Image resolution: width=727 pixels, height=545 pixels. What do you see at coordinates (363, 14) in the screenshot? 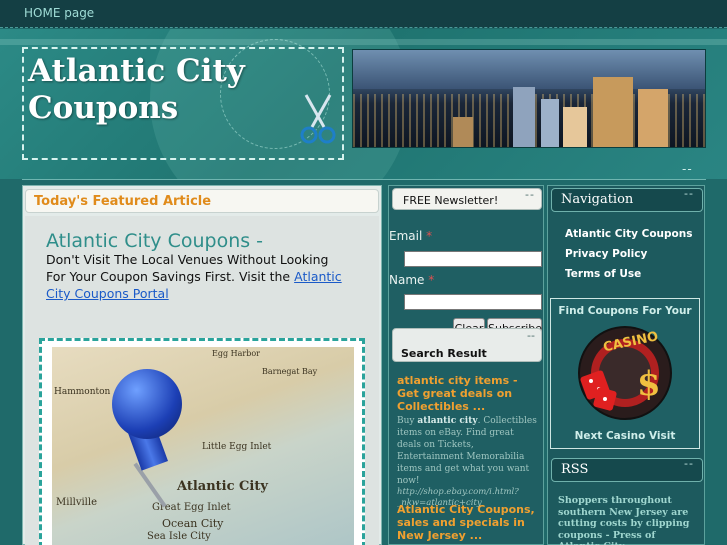
I see `top-nav-bar: HOME page` at bounding box center [363, 14].